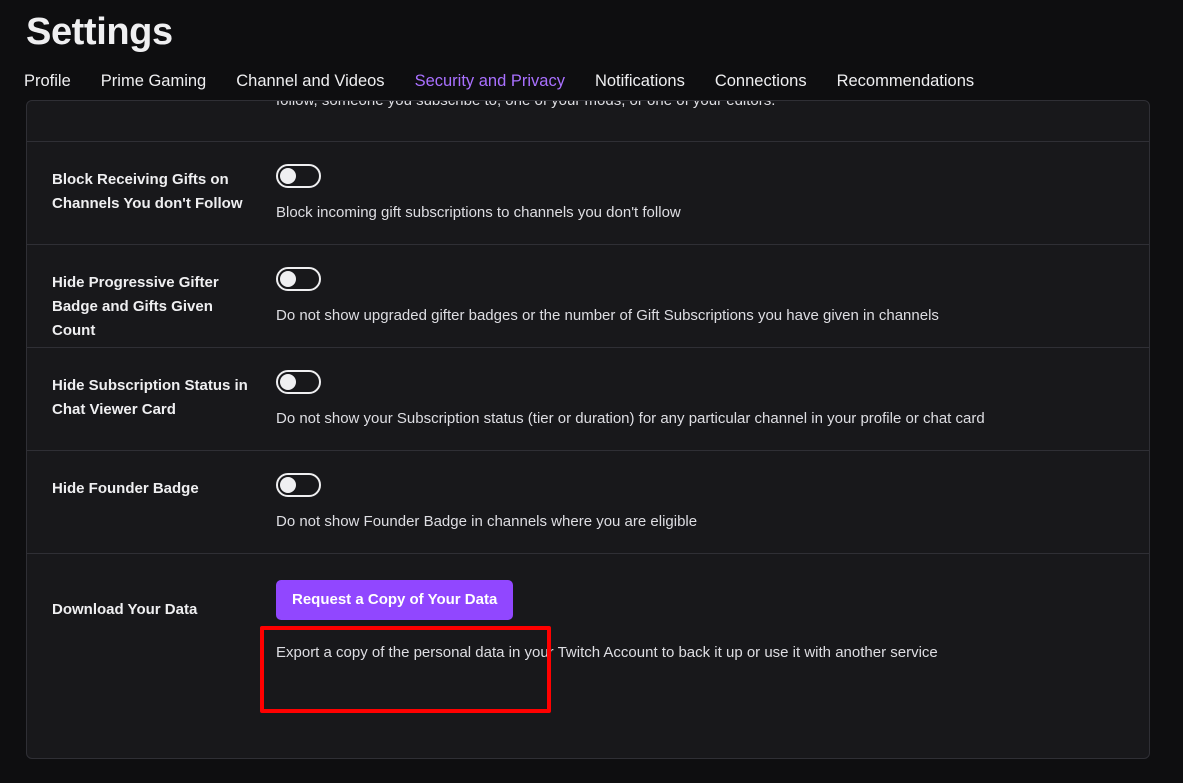  What do you see at coordinates (395, 600) in the screenshot?
I see `request-a-copy-of-your-data-button: Request a Copy of Your Data` at bounding box center [395, 600].